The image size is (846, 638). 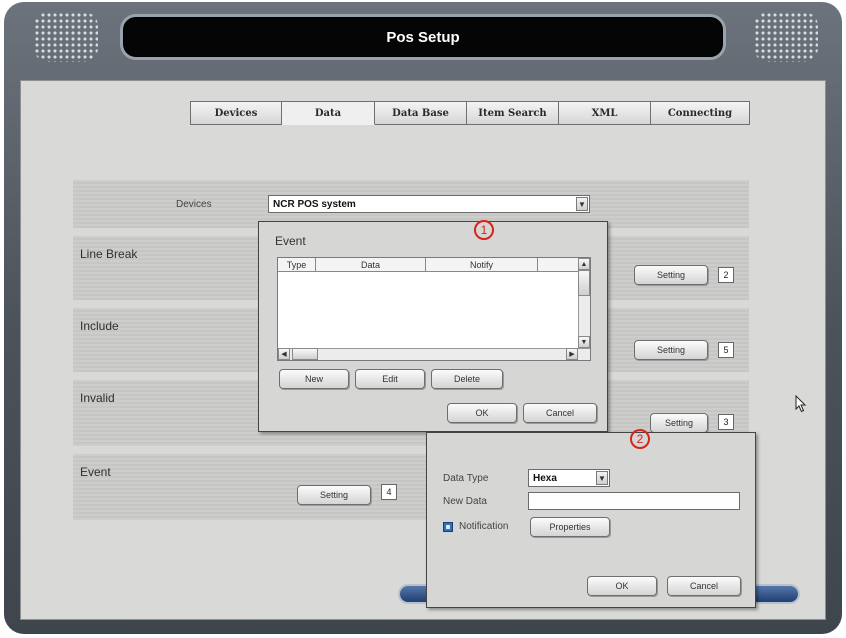 I want to click on speaker-grille-right, so click(x=786, y=37).